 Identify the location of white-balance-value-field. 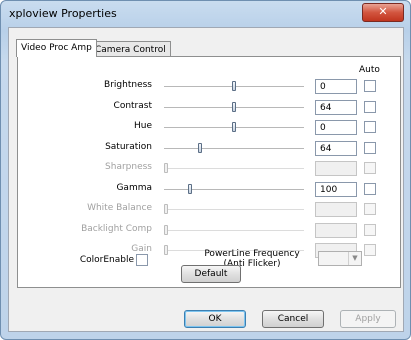
(336, 209).